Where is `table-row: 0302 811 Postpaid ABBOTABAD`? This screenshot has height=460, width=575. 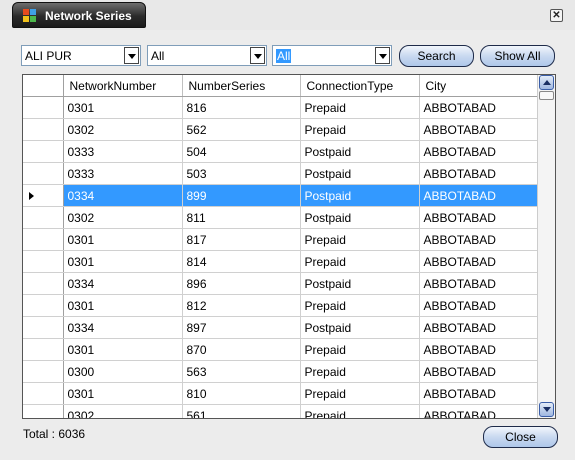
table-row: 0302 811 Postpaid ABBOTABAD is located at coordinates (280, 217).